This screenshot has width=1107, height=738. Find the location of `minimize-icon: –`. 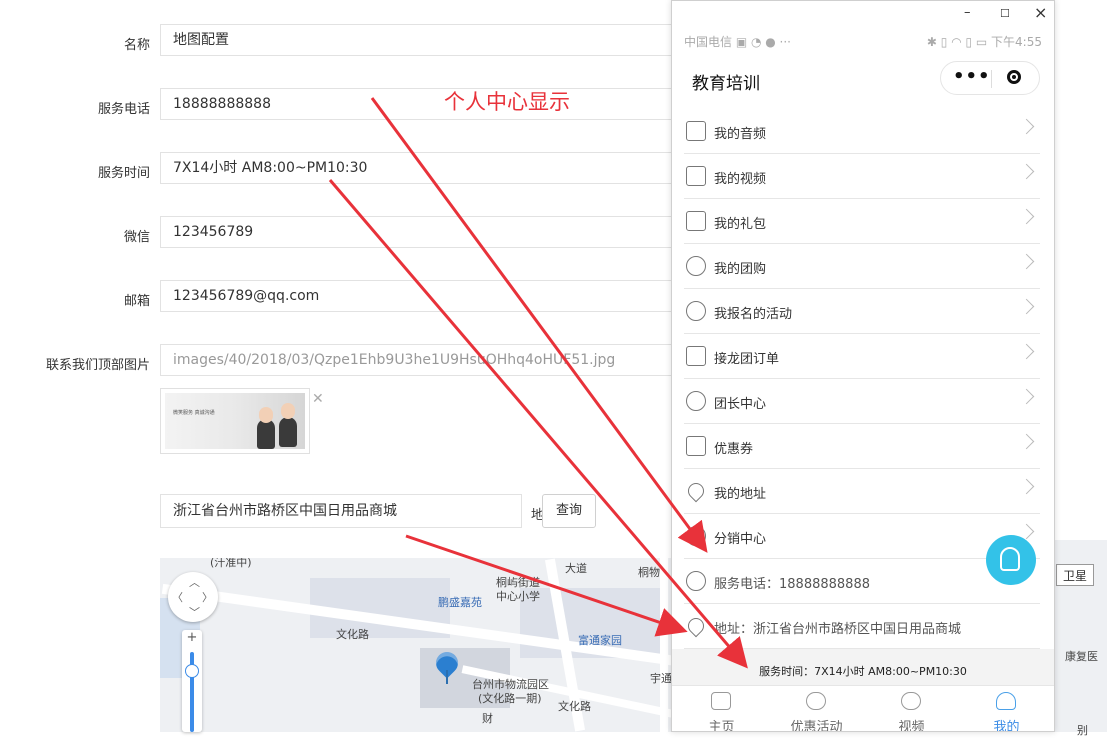

minimize-icon: – is located at coordinates (967, 12).